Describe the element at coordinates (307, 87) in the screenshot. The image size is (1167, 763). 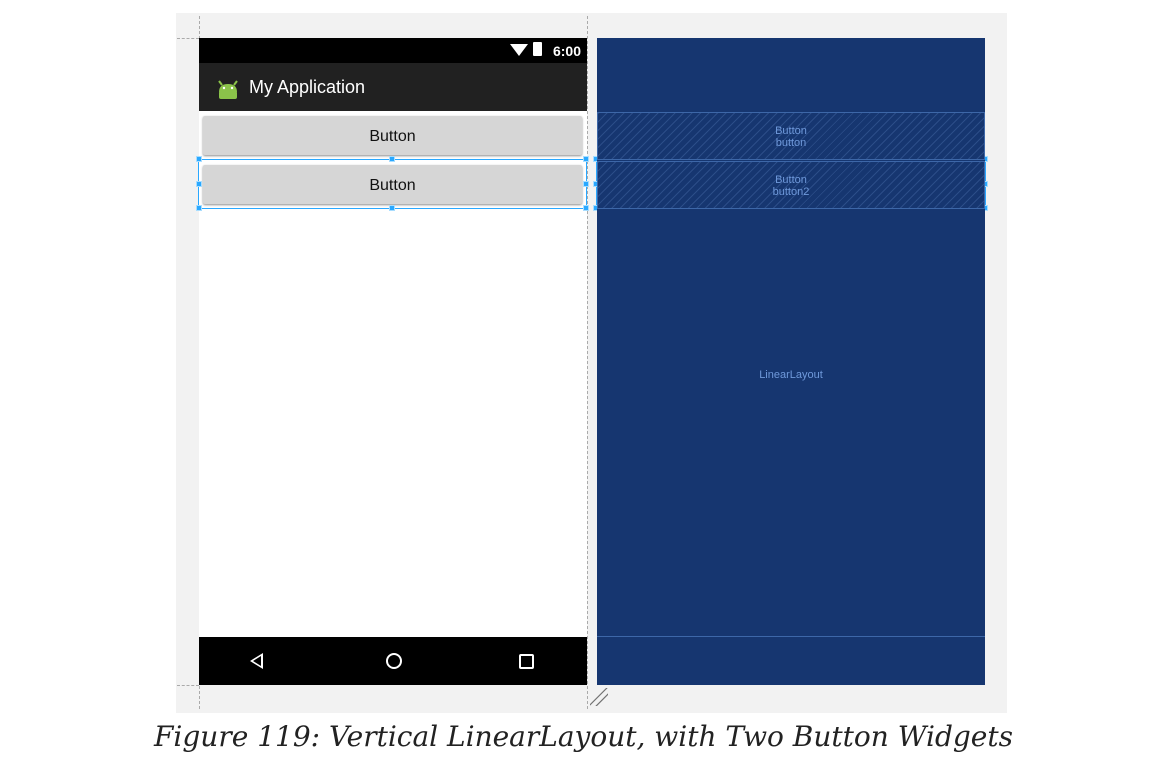
I see `app-title: My Application` at that location.